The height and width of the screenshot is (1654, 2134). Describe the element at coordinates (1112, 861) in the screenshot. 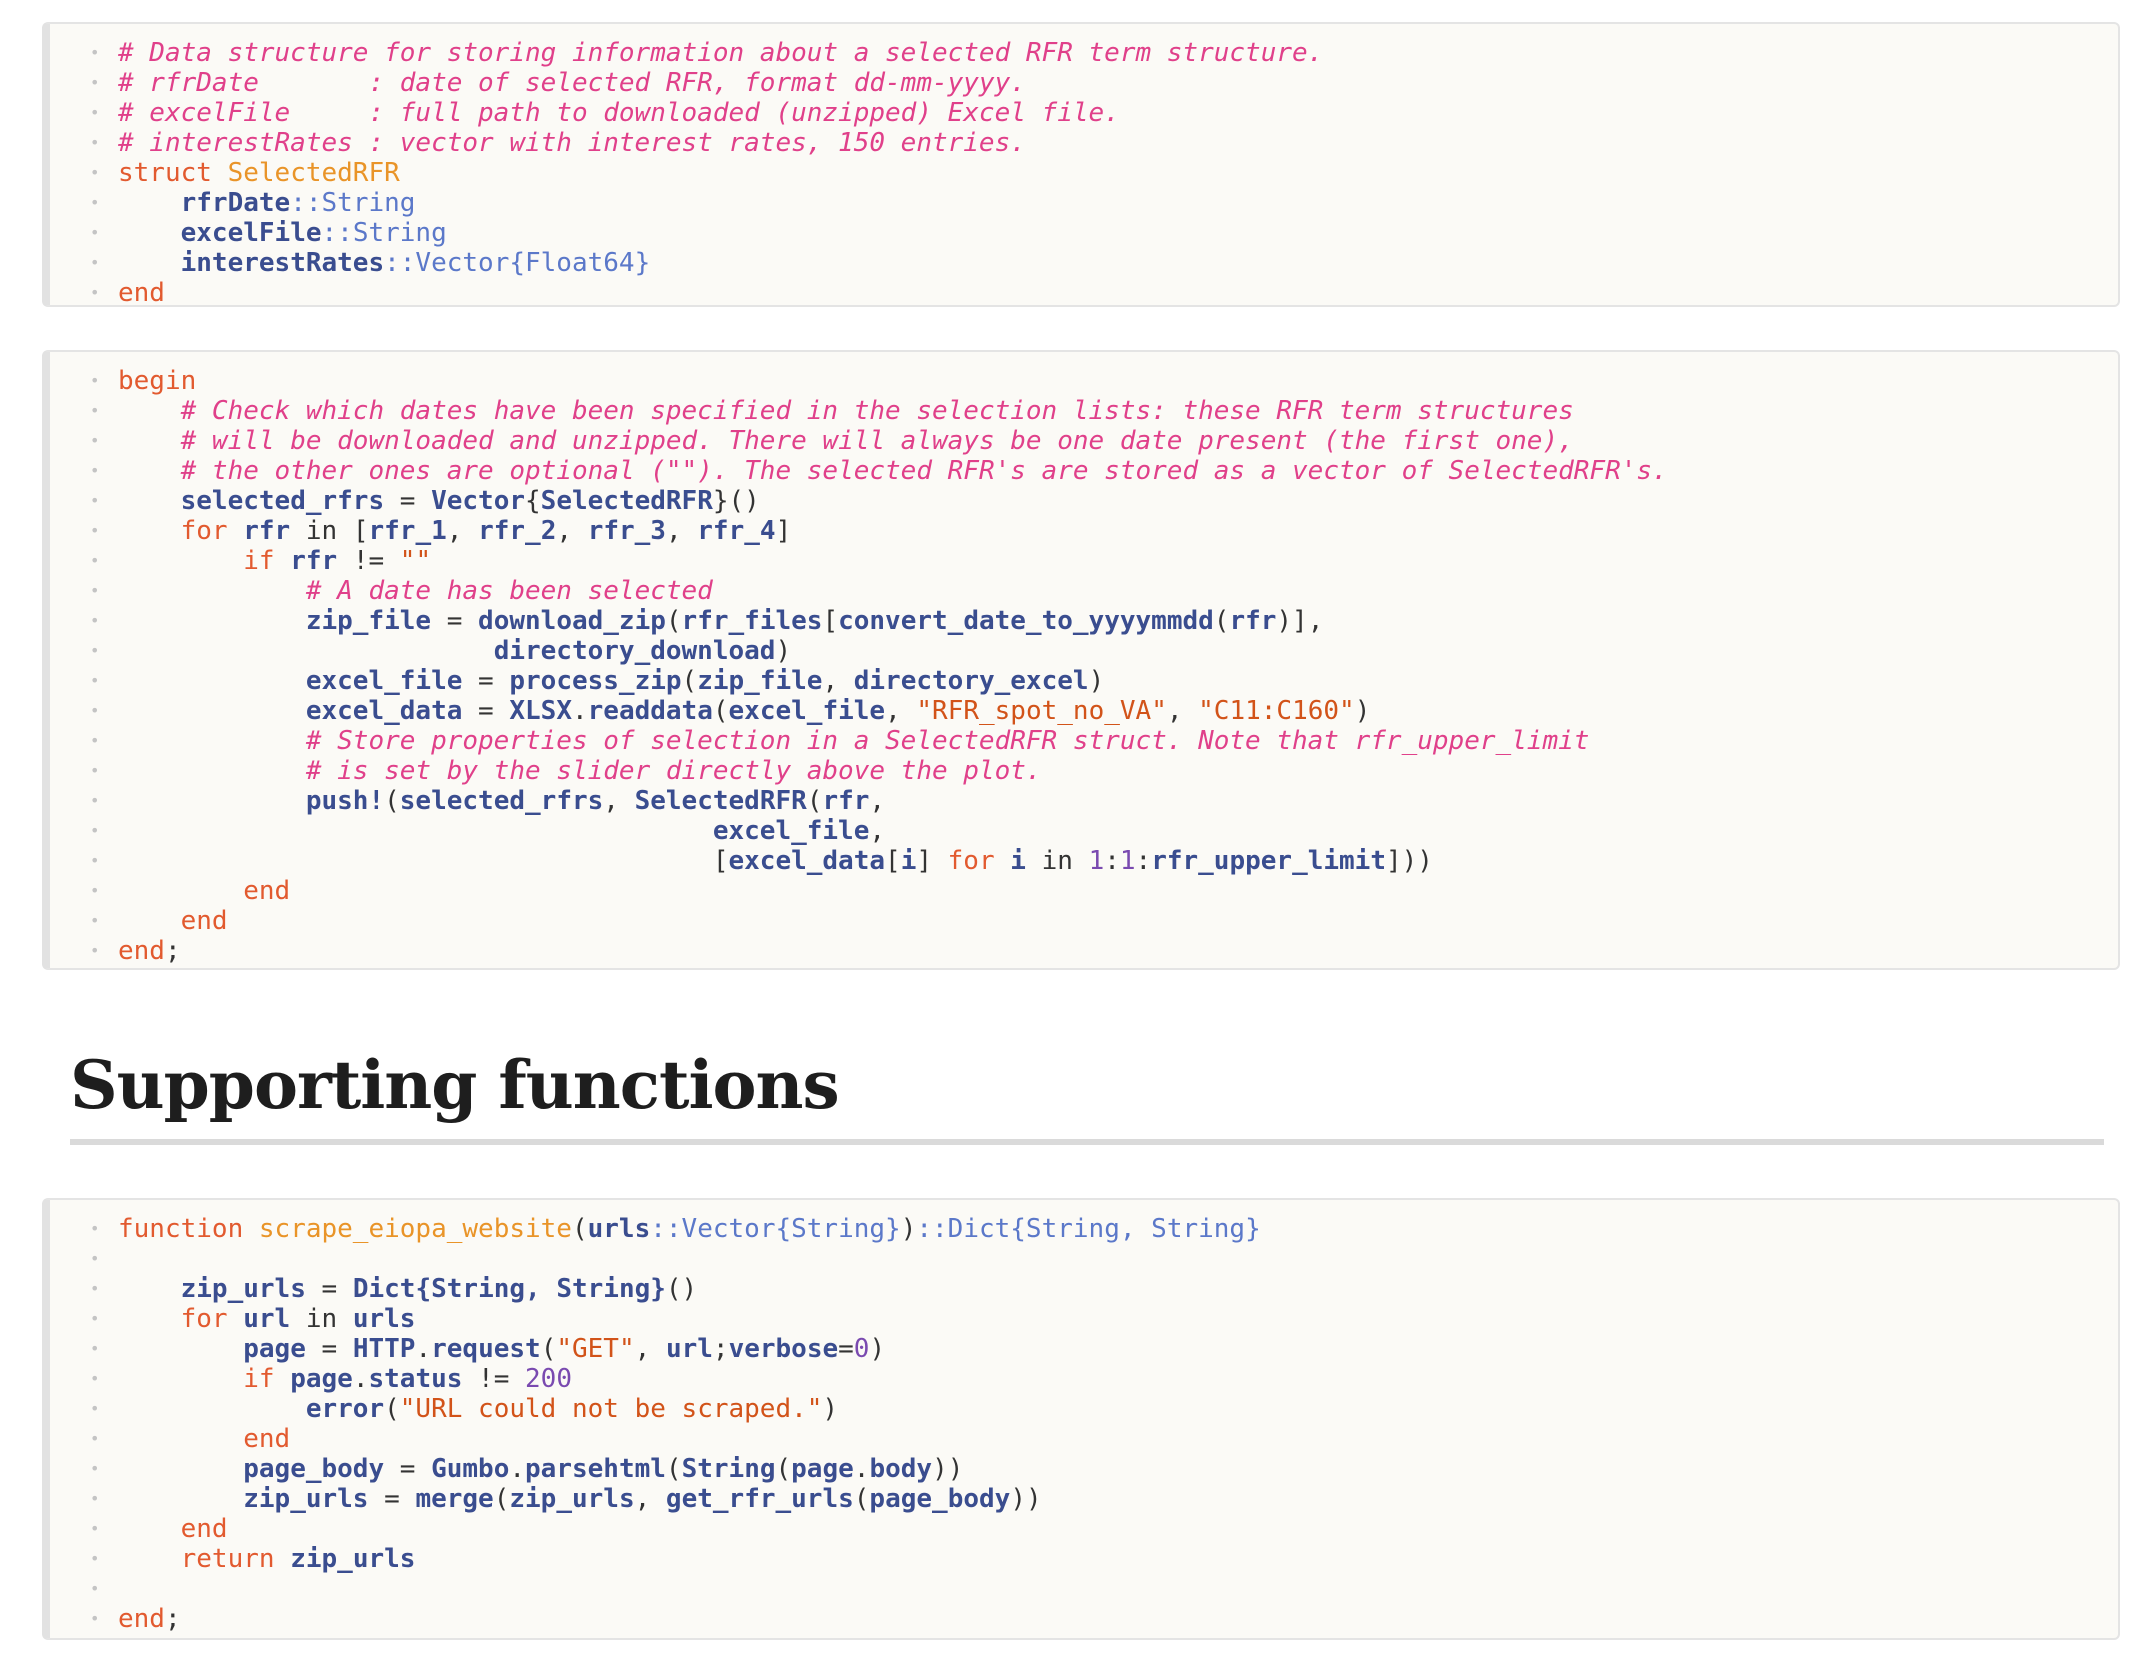

I see `punct: :` at that location.